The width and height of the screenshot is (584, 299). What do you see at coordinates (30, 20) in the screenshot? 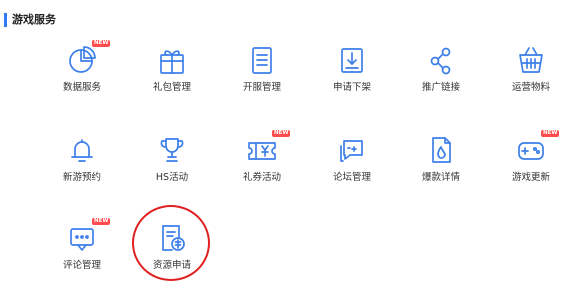
I see `section-title: 游戏服务` at bounding box center [30, 20].